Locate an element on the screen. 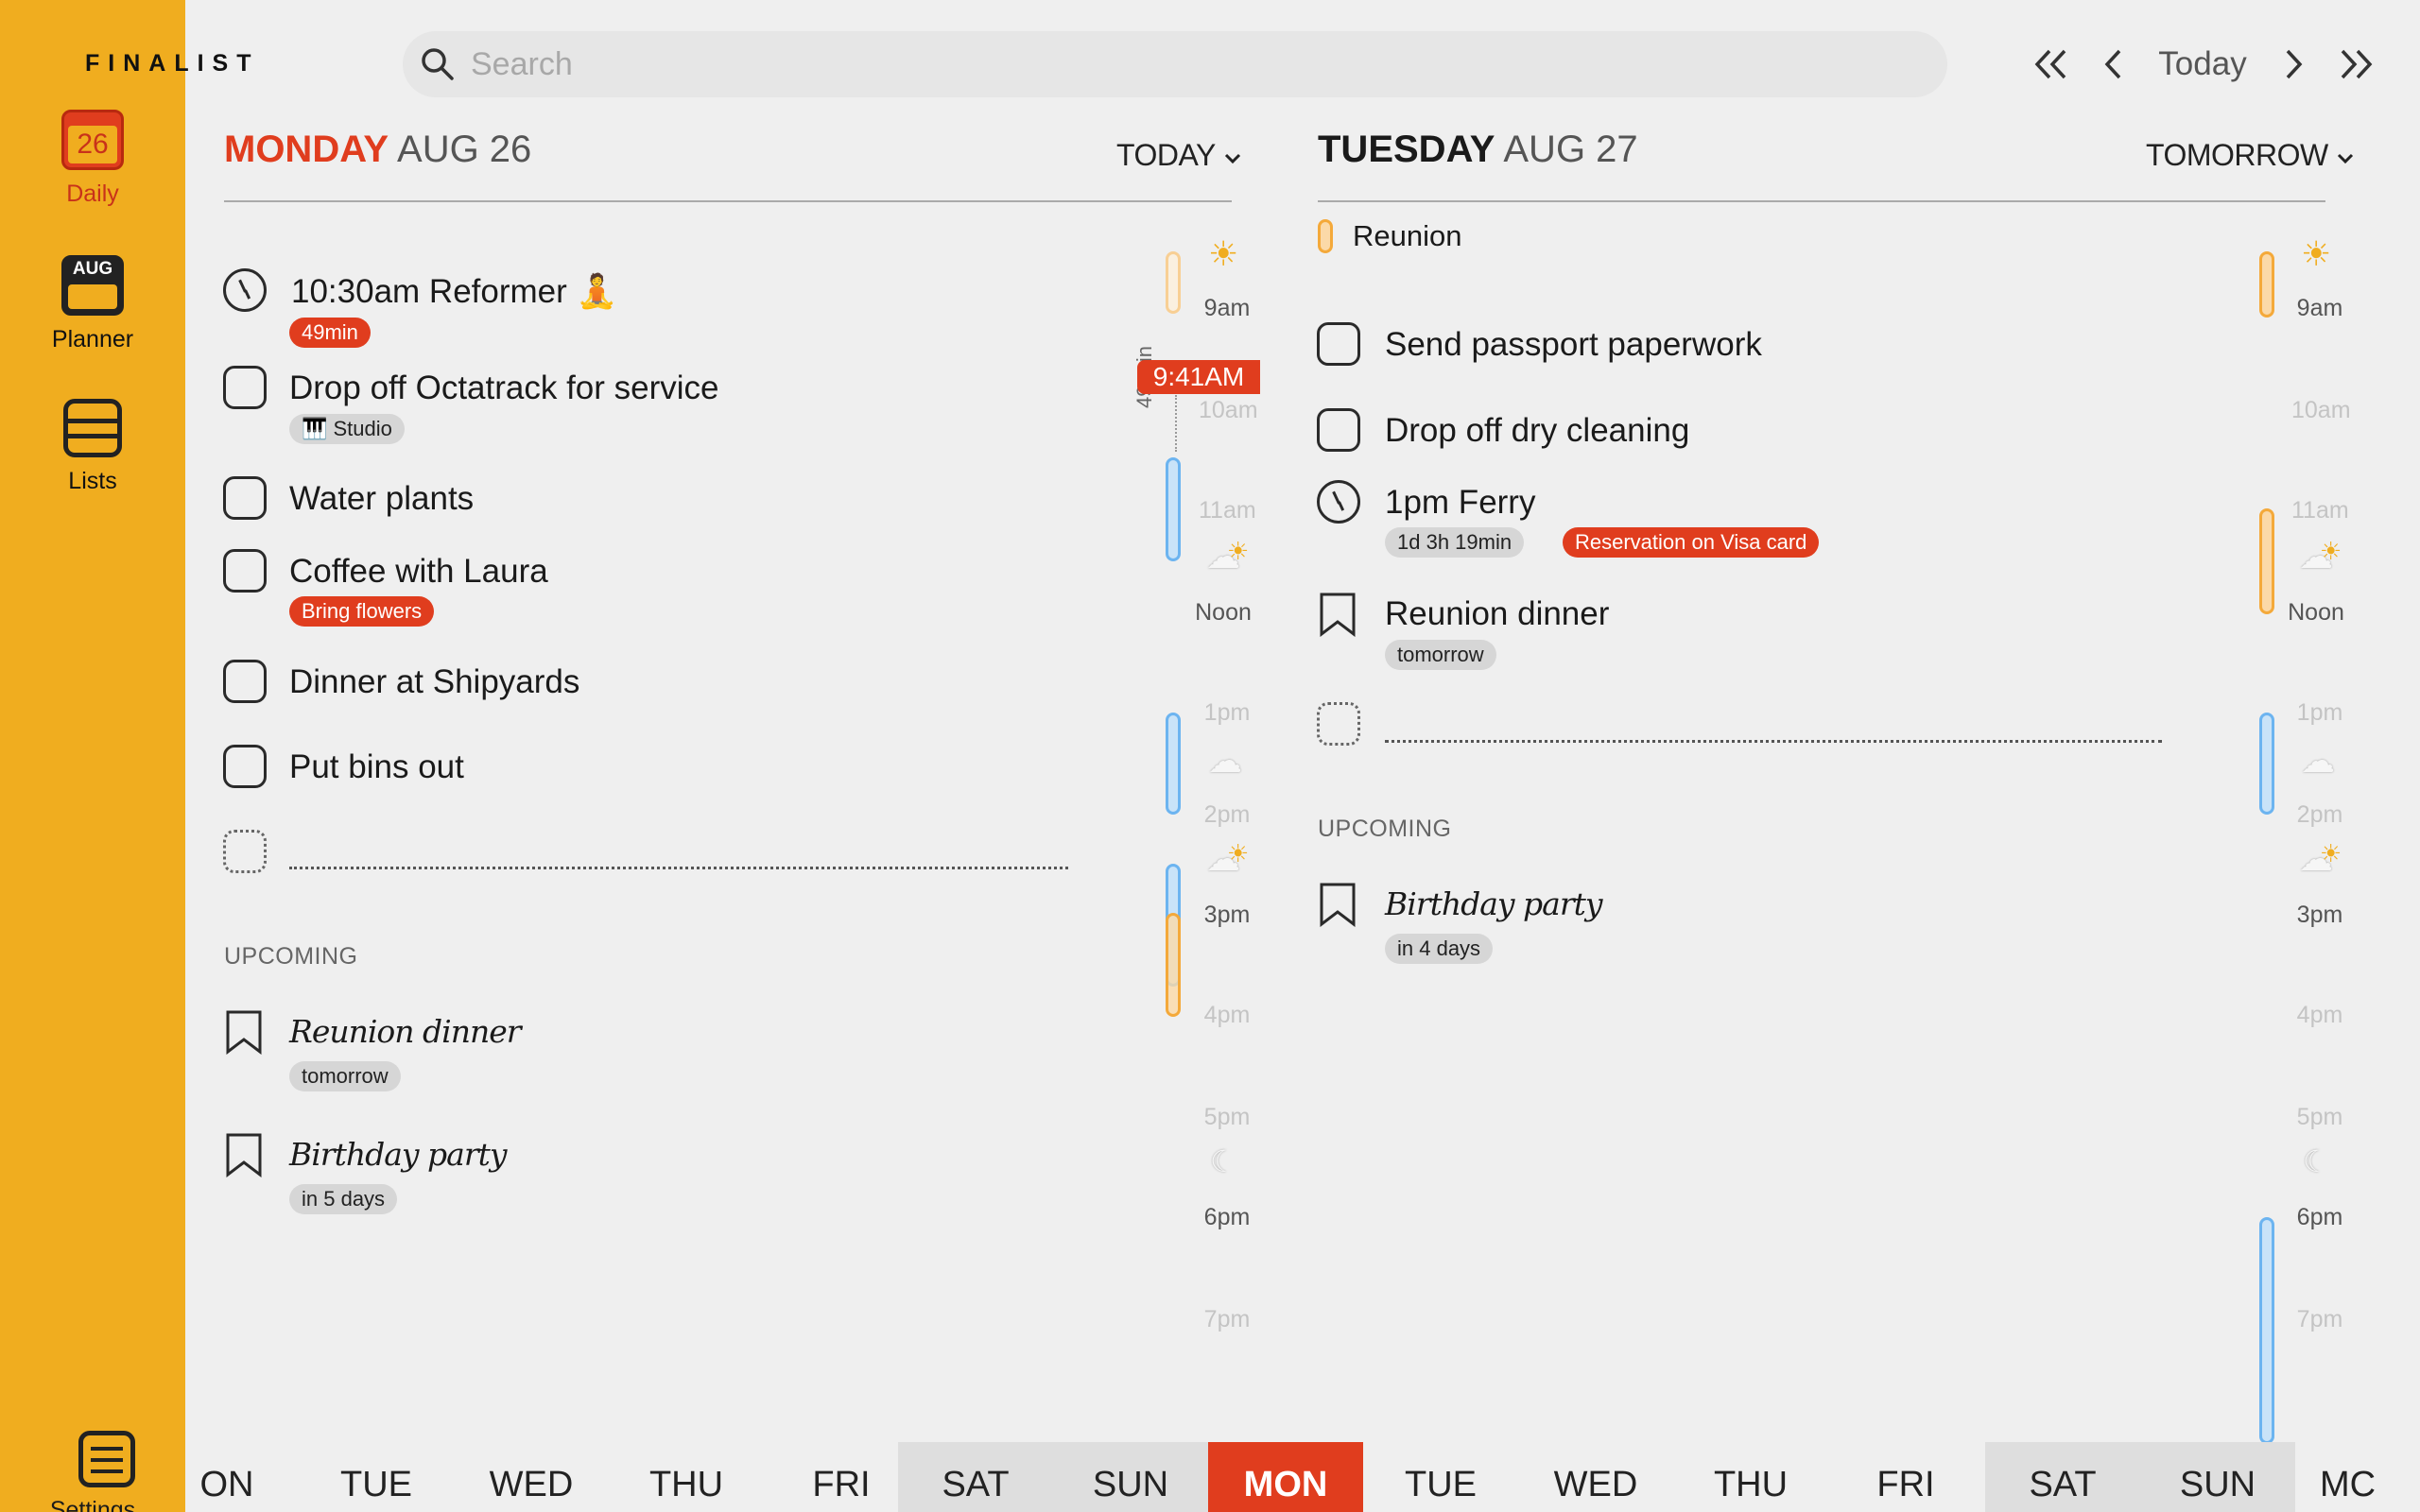 The width and height of the screenshot is (2420, 1512). timeline-hour: 5pm is located at coordinates (1227, 1117).